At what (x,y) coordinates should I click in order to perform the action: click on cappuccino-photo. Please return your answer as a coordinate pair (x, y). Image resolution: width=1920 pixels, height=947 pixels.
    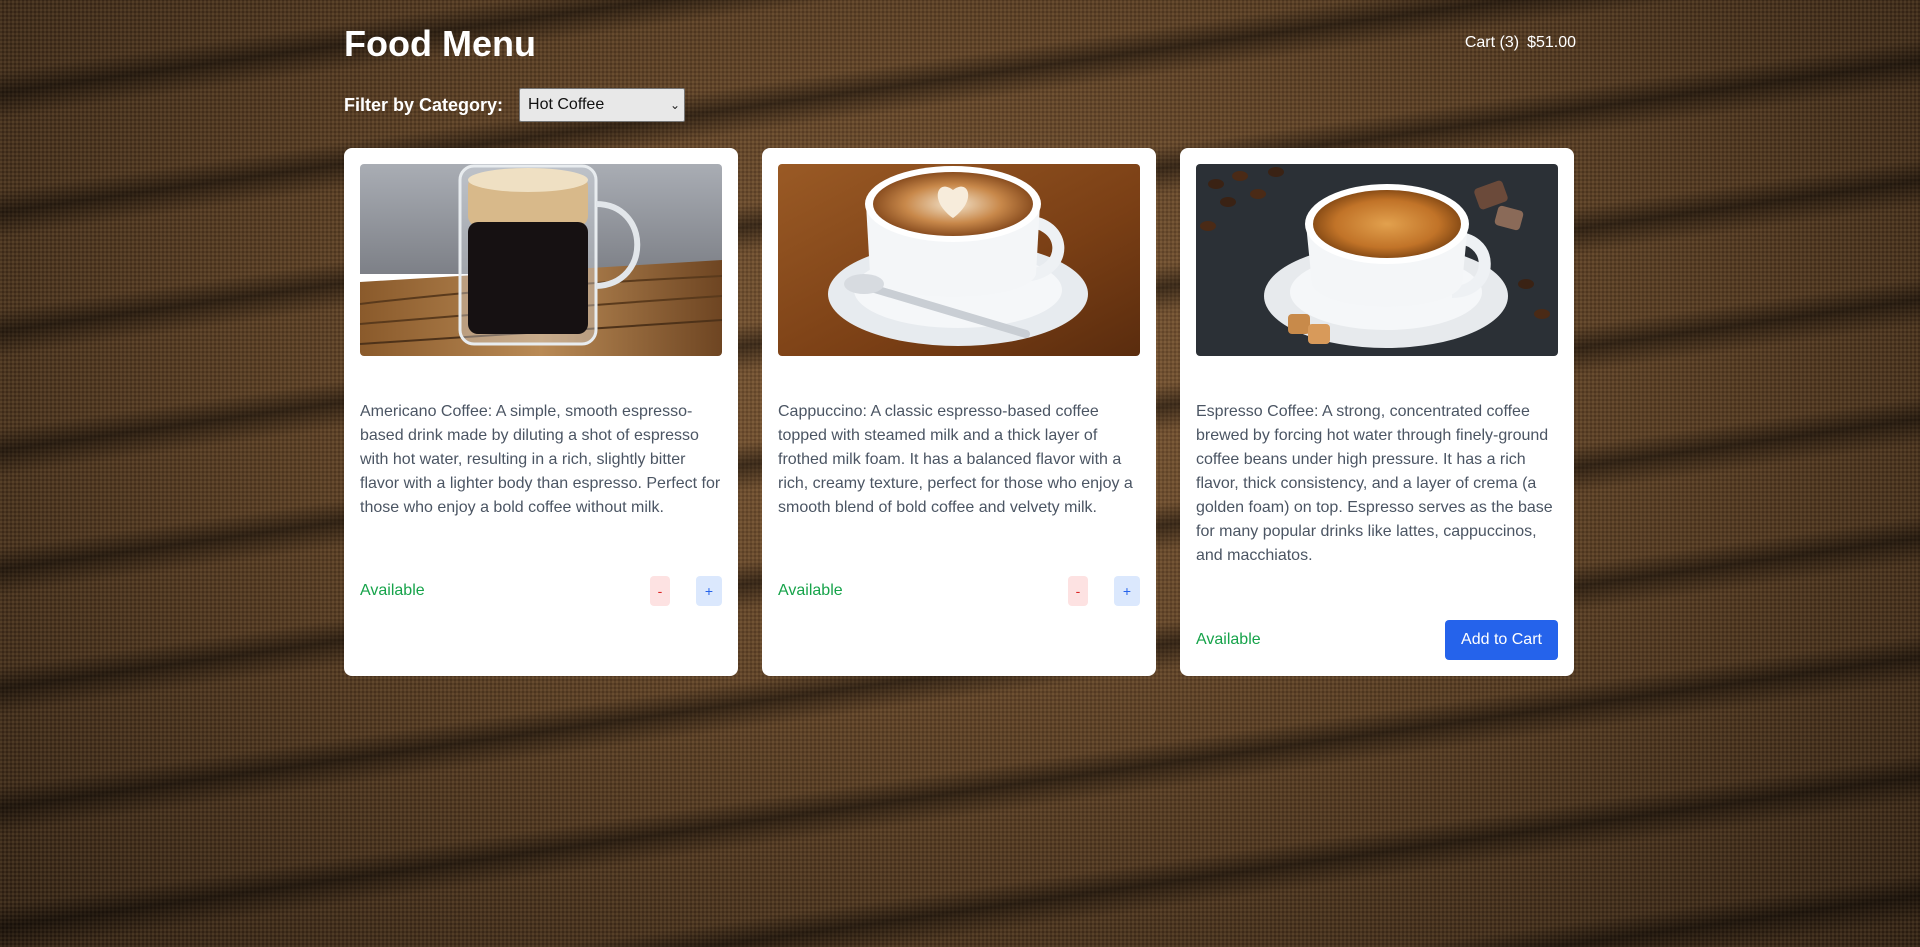
    Looking at the image, I should click on (959, 260).